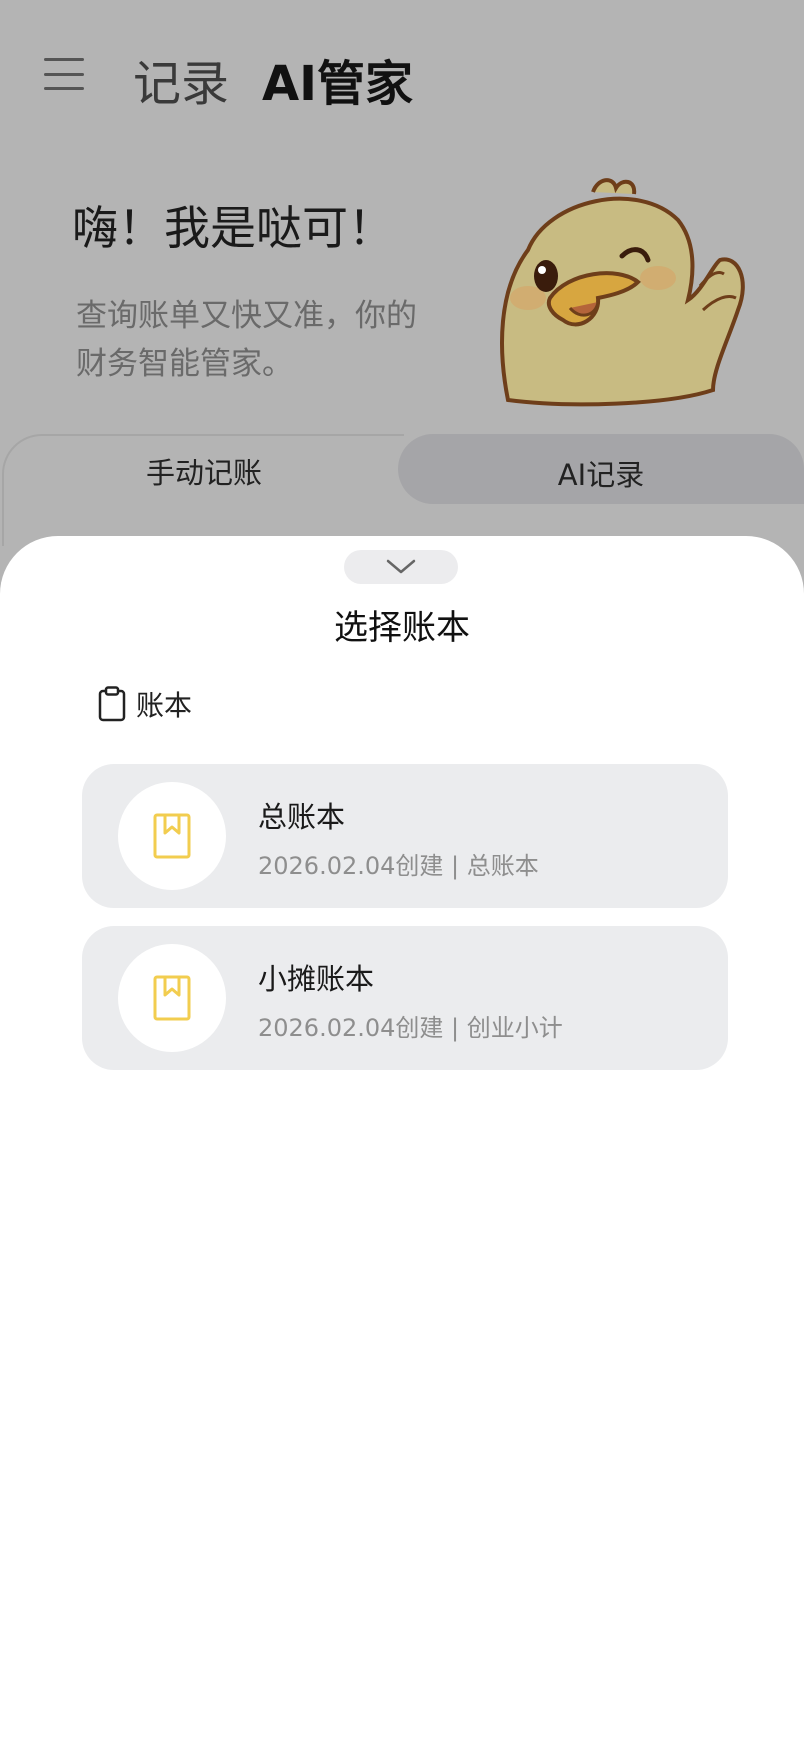 Image resolution: width=804 pixels, height=1748 pixels. What do you see at coordinates (337, 79) in the screenshot?
I see `tab-ai-butler: AI管家` at bounding box center [337, 79].